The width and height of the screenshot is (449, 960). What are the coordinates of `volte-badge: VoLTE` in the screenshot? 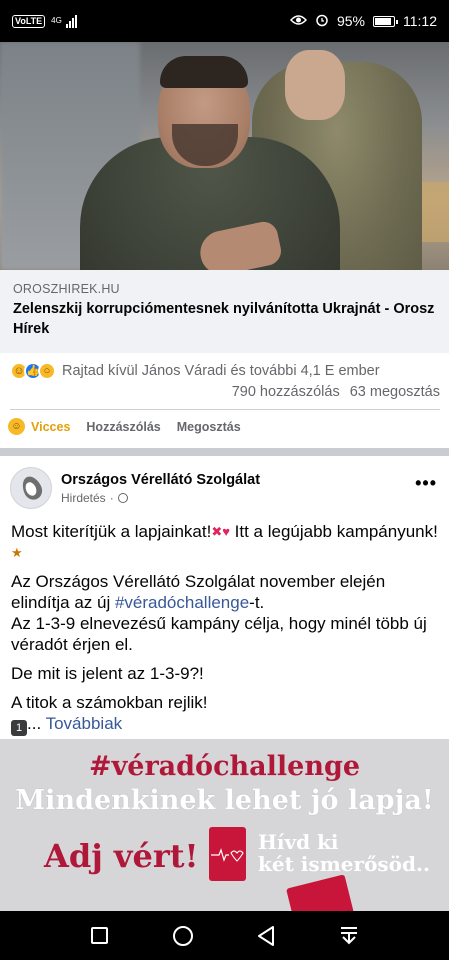 It's located at (29, 21).